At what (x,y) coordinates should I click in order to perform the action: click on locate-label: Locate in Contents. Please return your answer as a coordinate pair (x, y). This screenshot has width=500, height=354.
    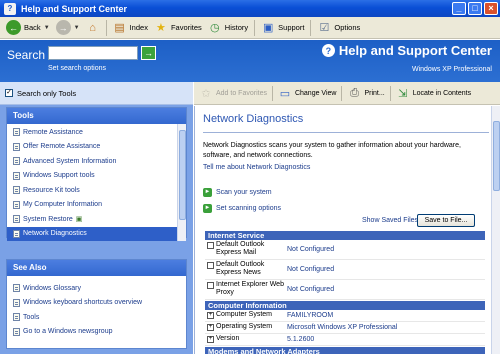
    Looking at the image, I should click on (442, 93).